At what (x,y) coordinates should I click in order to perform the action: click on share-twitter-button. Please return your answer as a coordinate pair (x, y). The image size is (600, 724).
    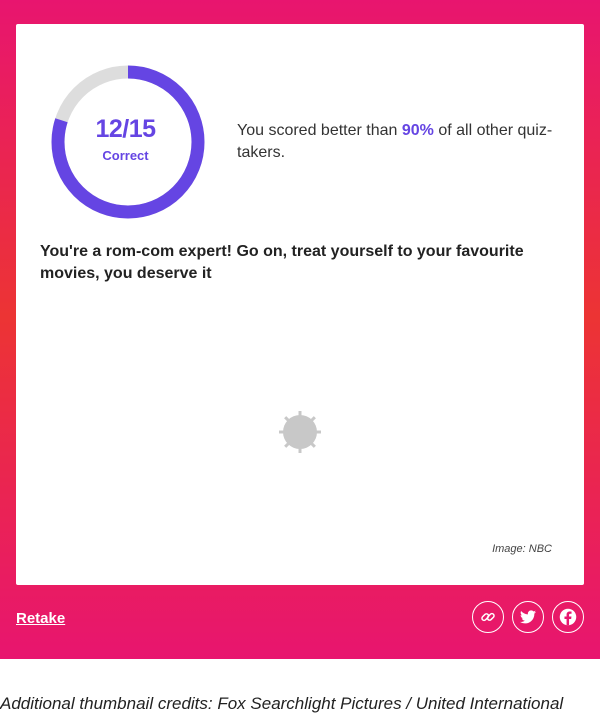
    Looking at the image, I should click on (528, 617).